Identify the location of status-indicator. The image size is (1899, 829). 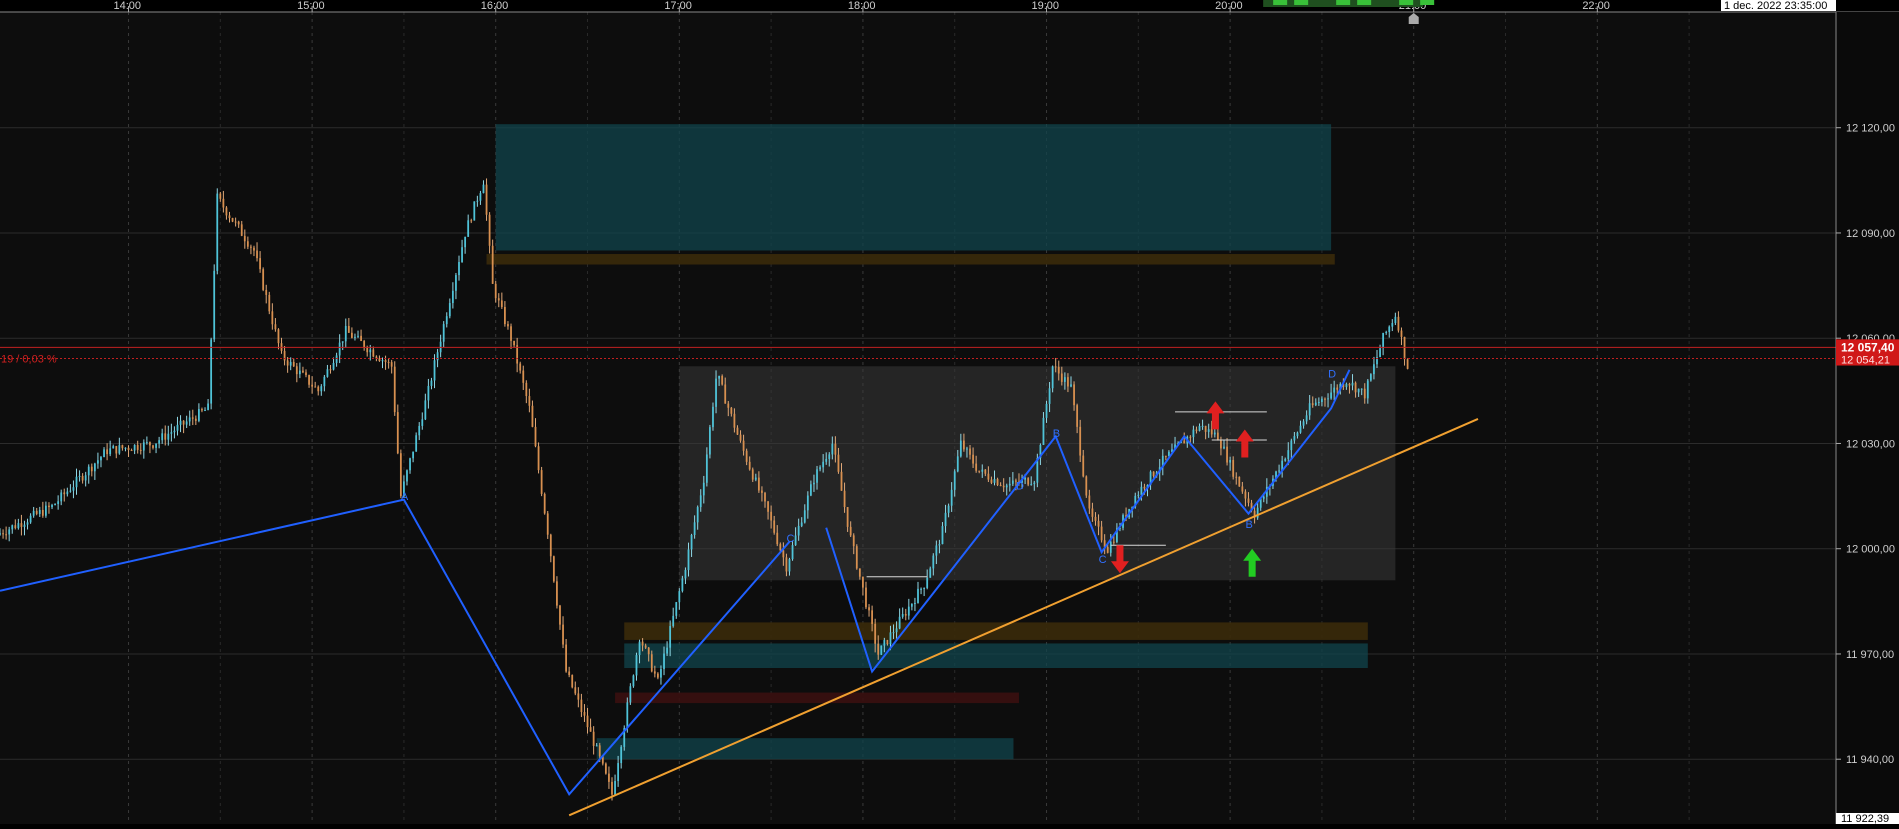
(1280, 2).